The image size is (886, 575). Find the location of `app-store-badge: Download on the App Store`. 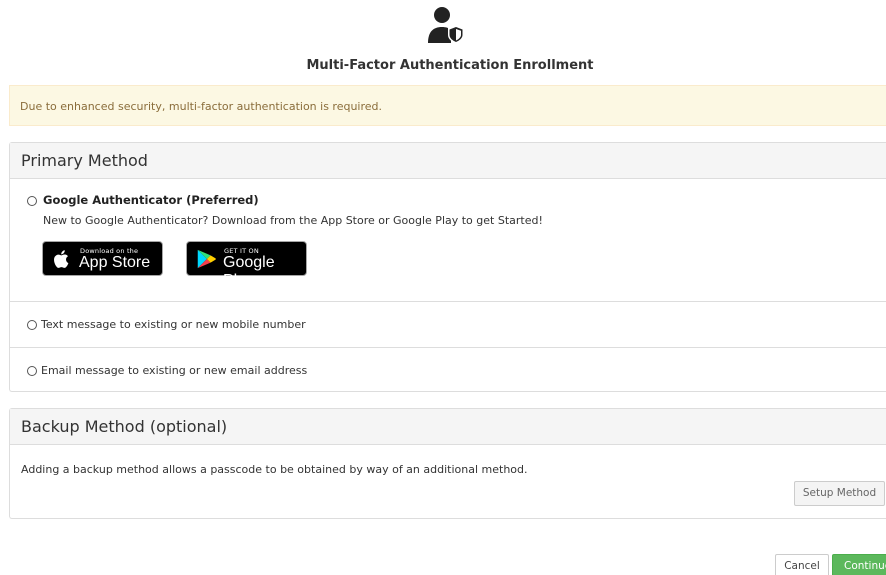

app-store-badge: Download on the App Store is located at coordinates (102, 258).